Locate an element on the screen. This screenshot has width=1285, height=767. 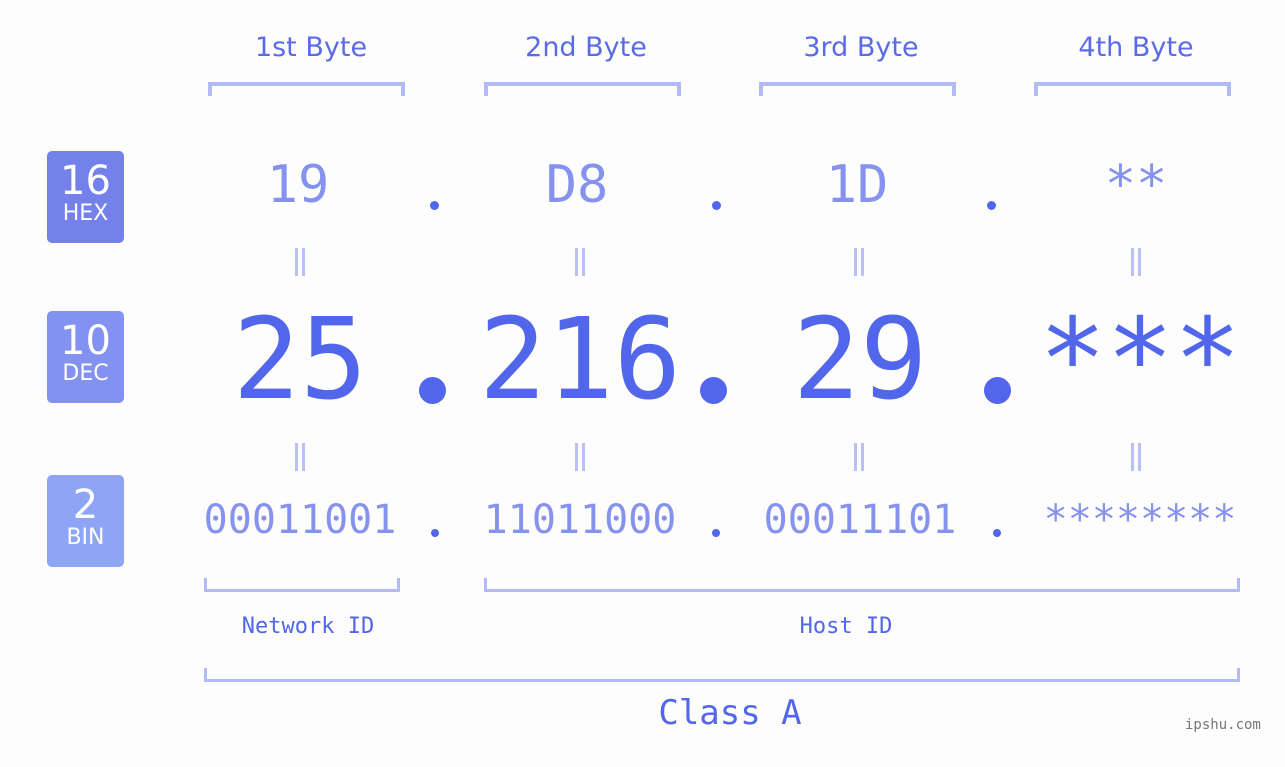
dec-octet-2: 216 is located at coordinates (580, 360).